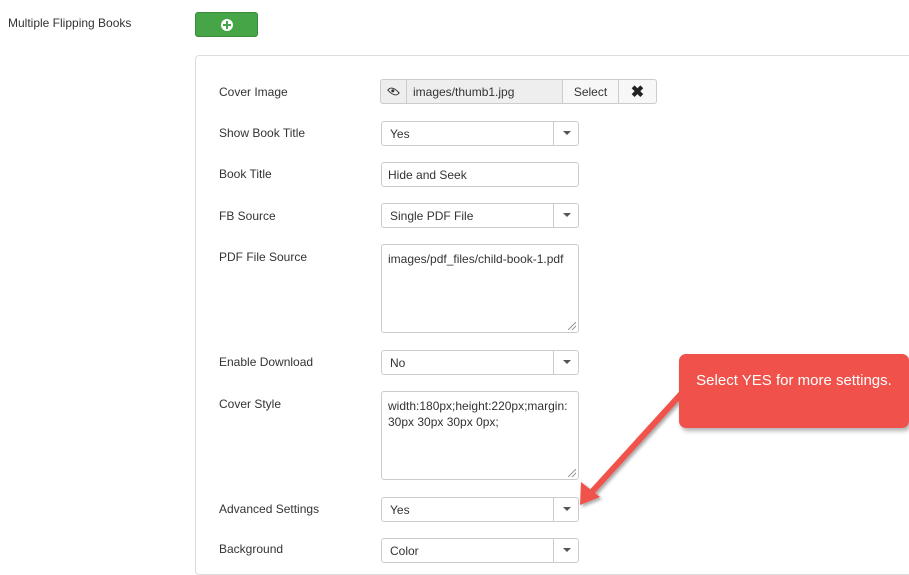  Describe the element at coordinates (480, 362) in the screenshot. I see `enable-download-select: No` at that location.